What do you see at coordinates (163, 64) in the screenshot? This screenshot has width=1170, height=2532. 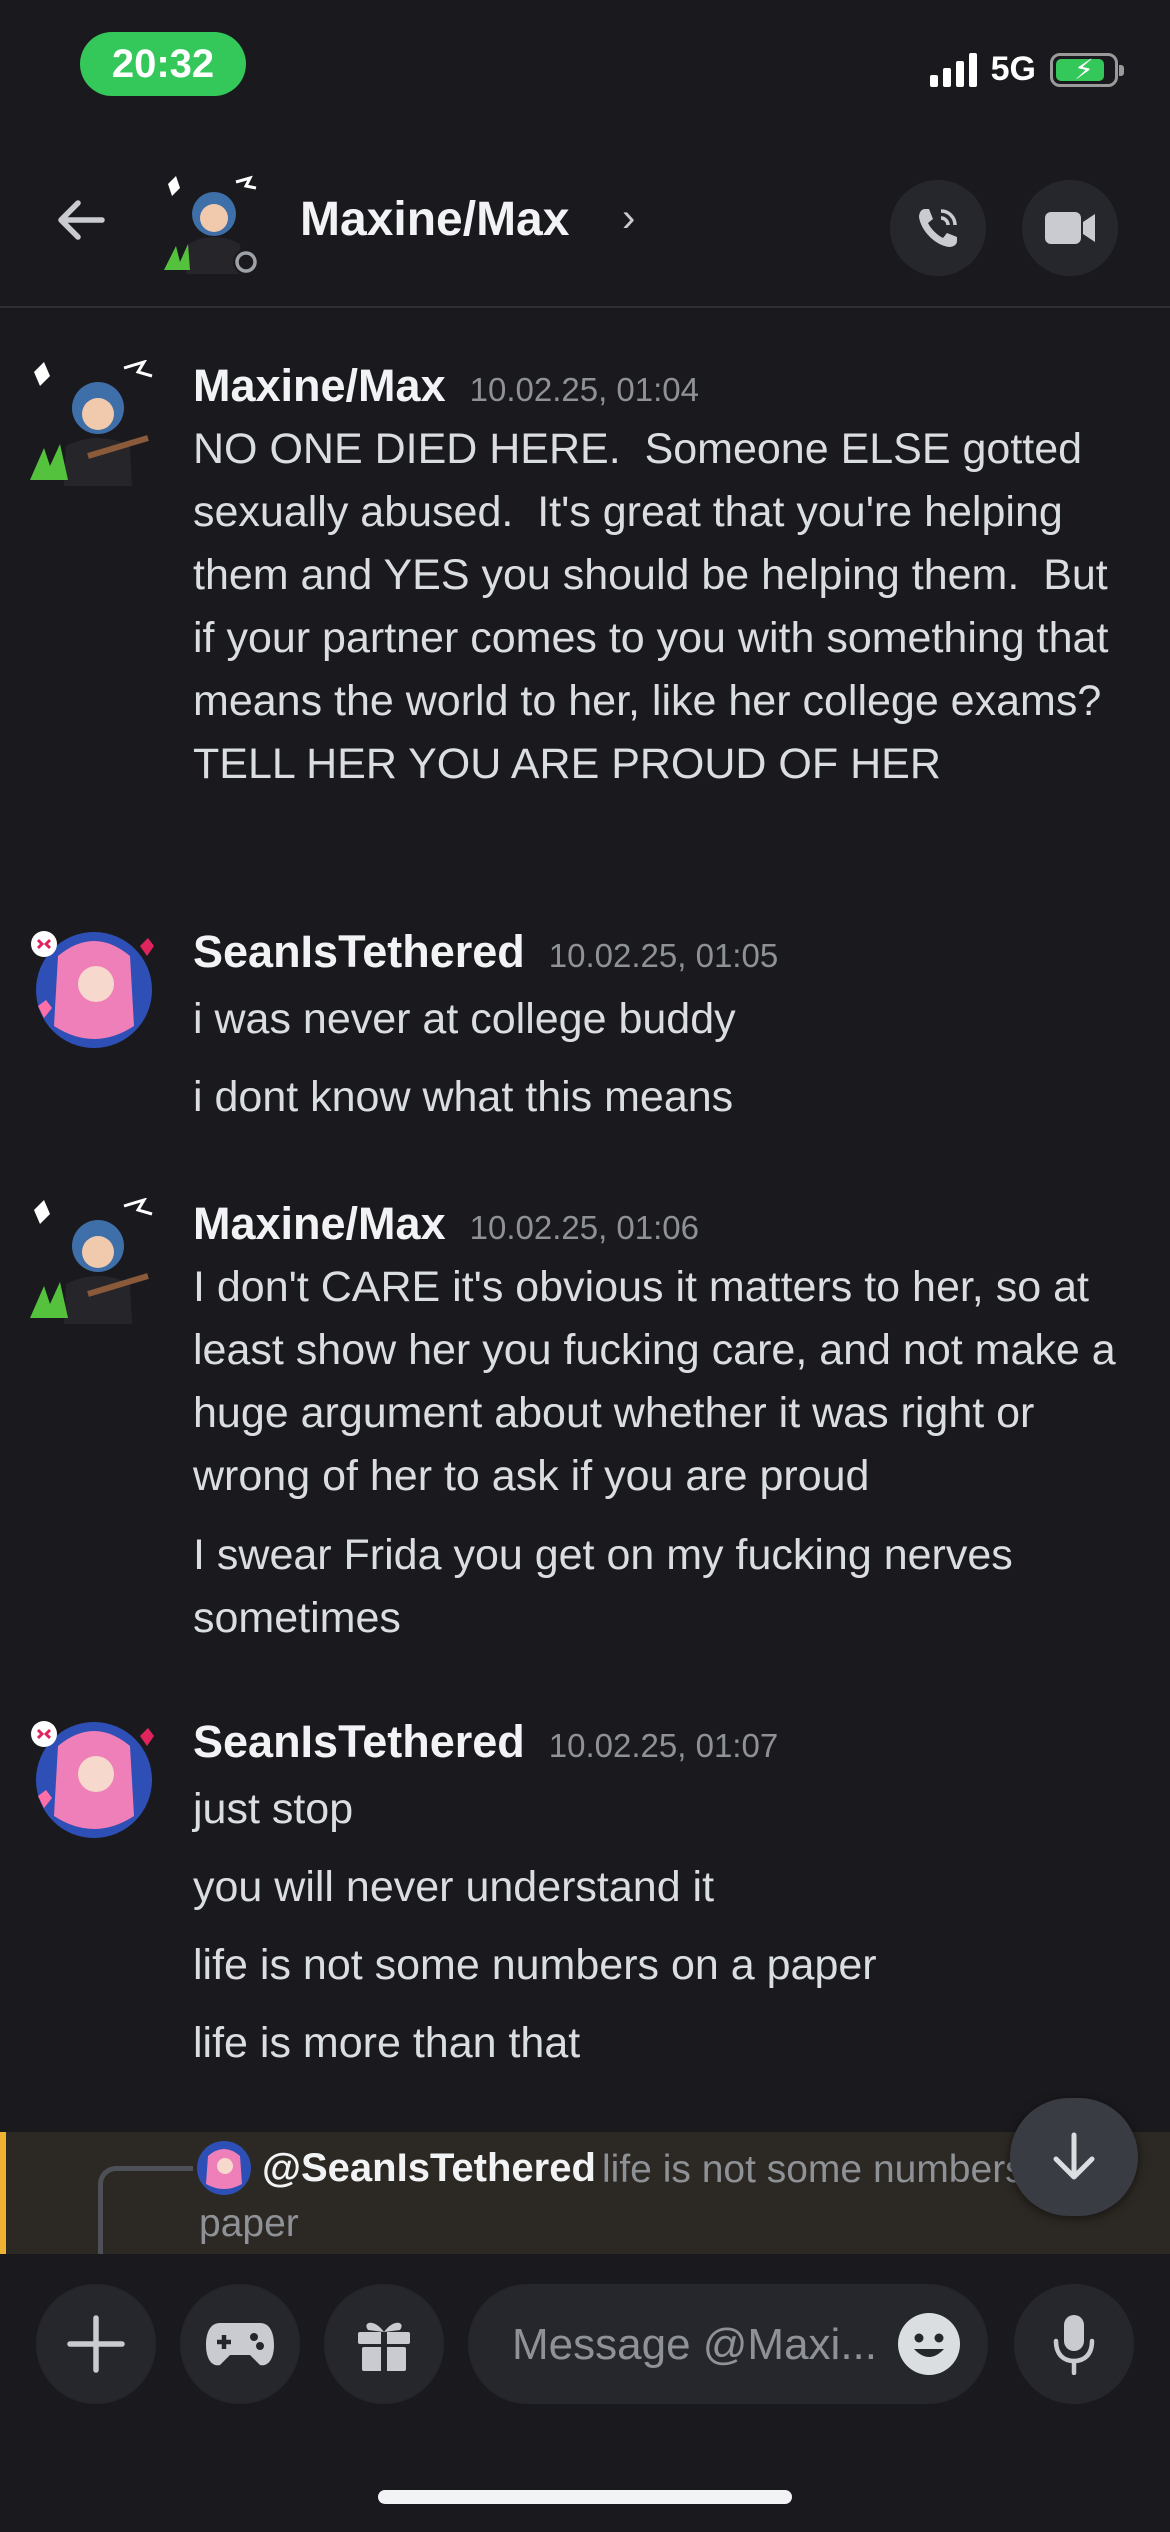 I see `status-time: 20:32` at bounding box center [163, 64].